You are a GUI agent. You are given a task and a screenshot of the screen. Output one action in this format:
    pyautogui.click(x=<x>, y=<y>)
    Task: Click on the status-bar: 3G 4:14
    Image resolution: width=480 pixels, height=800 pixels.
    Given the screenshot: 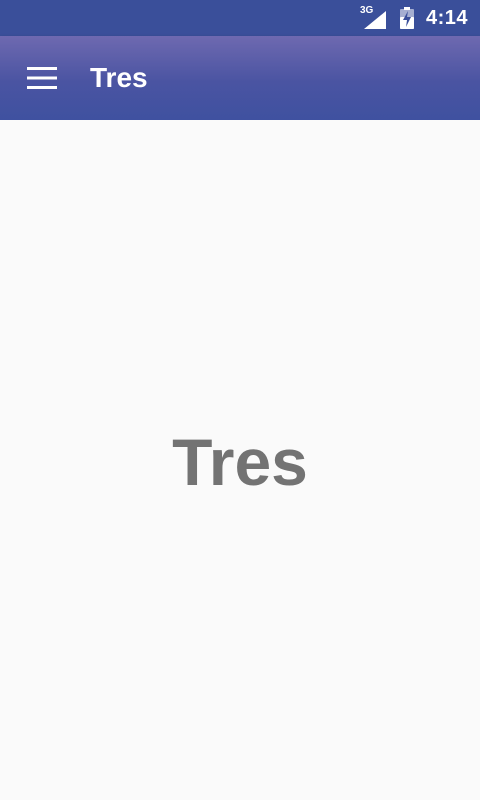 What is the action you would take?
    pyautogui.click(x=240, y=18)
    